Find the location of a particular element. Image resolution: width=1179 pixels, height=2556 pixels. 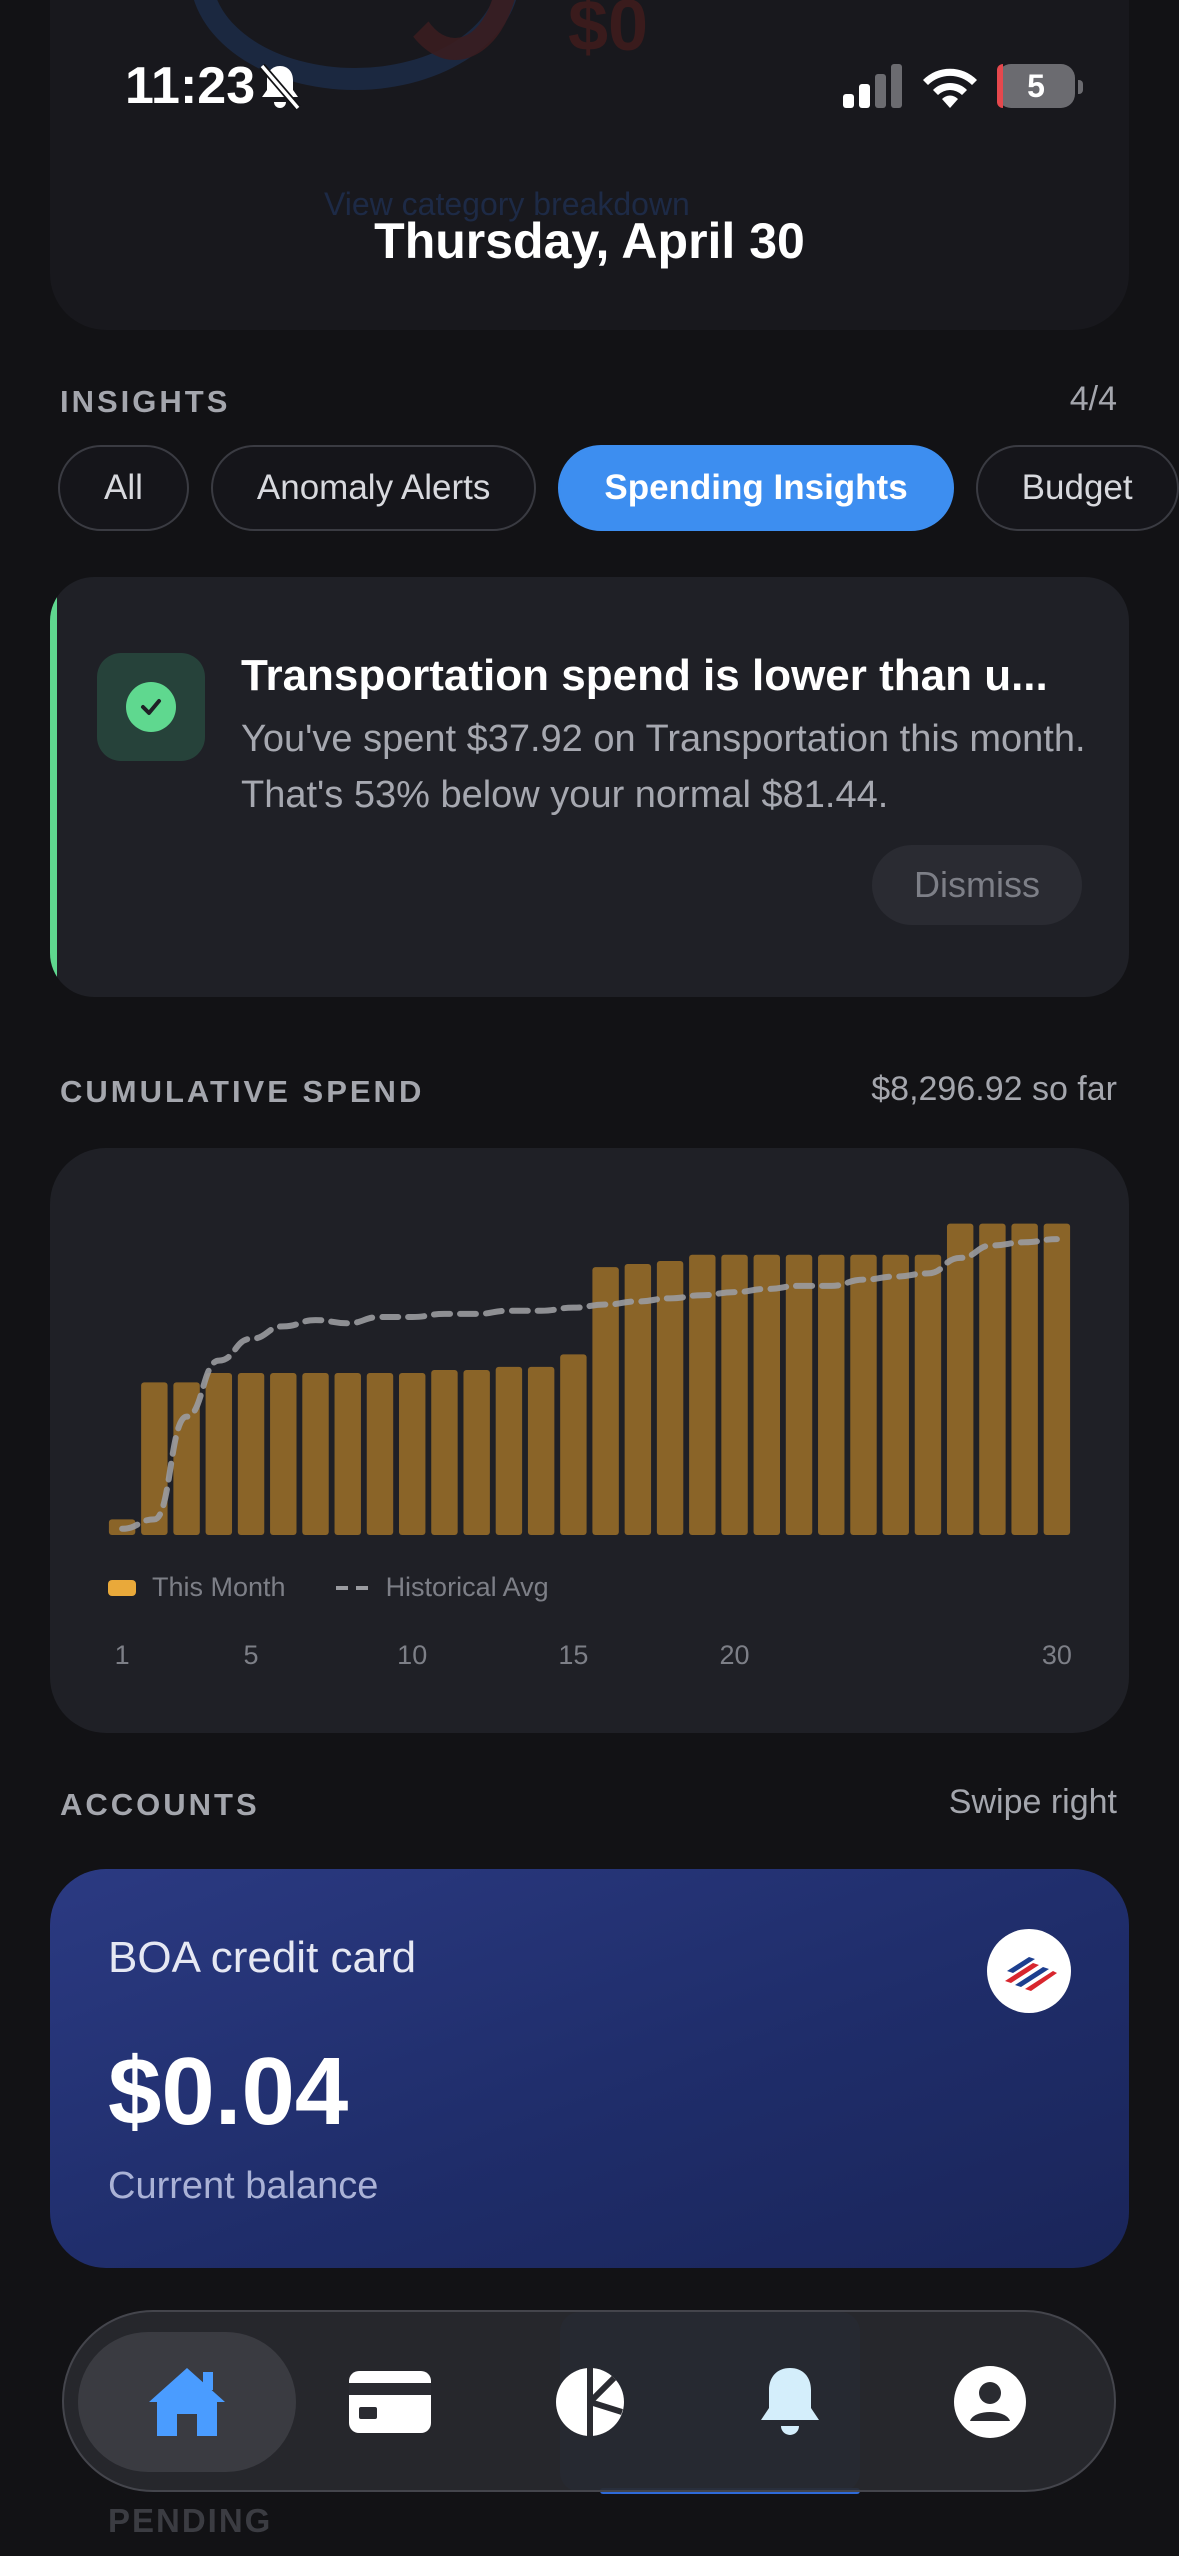

legend-this-month: This Month is located at coordinates (219, 1587).